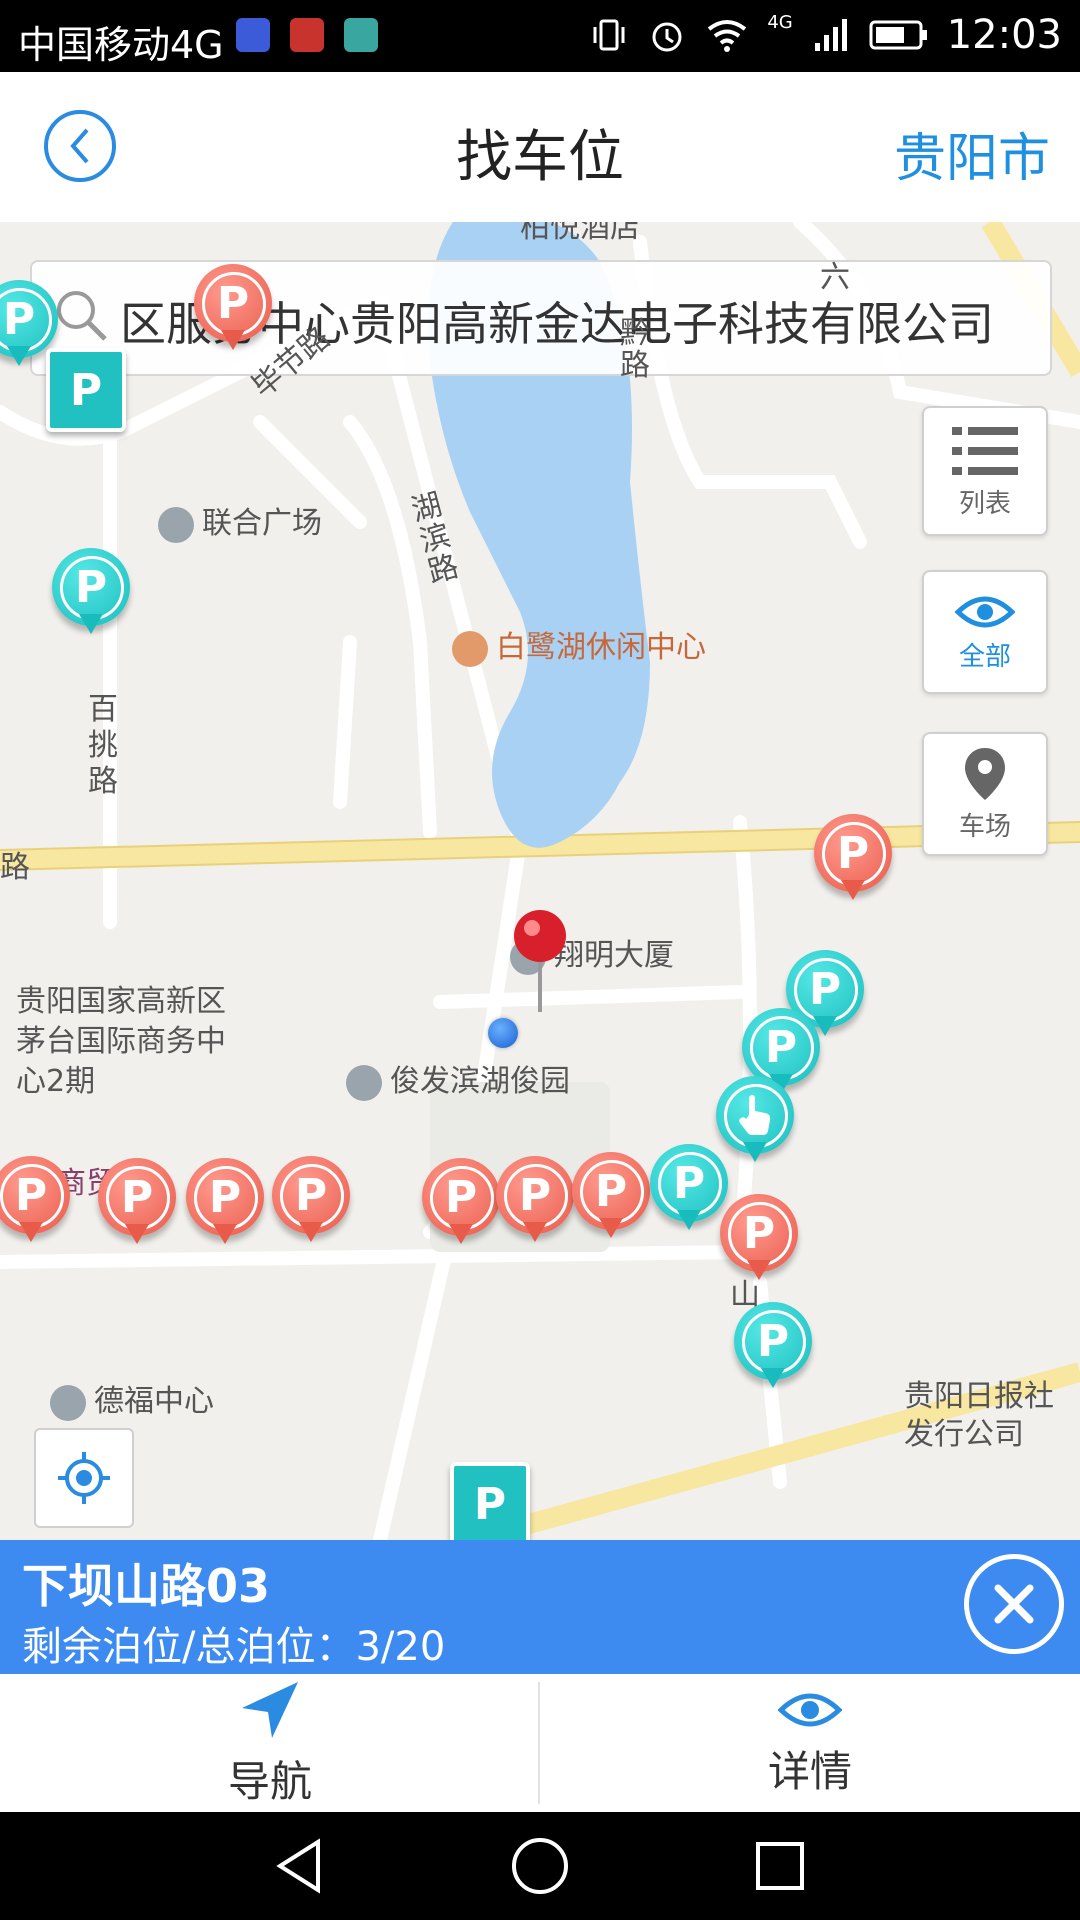 The image size is (1080, 1920). What do you see at coordinates (240, 520) in the screenshot?
I see `poi-lianhe-plaza: 联合广场` at bounding box center [240, 520].